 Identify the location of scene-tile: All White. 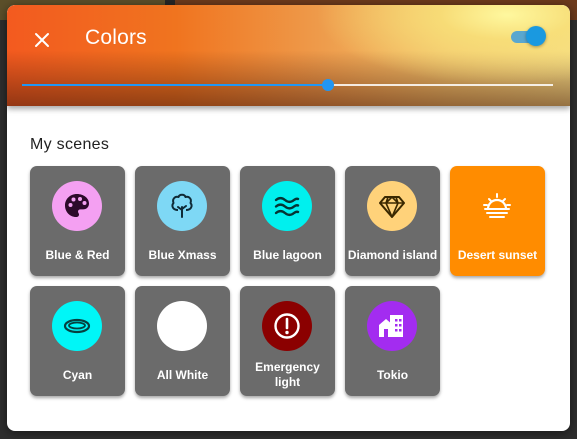
(182, 341).